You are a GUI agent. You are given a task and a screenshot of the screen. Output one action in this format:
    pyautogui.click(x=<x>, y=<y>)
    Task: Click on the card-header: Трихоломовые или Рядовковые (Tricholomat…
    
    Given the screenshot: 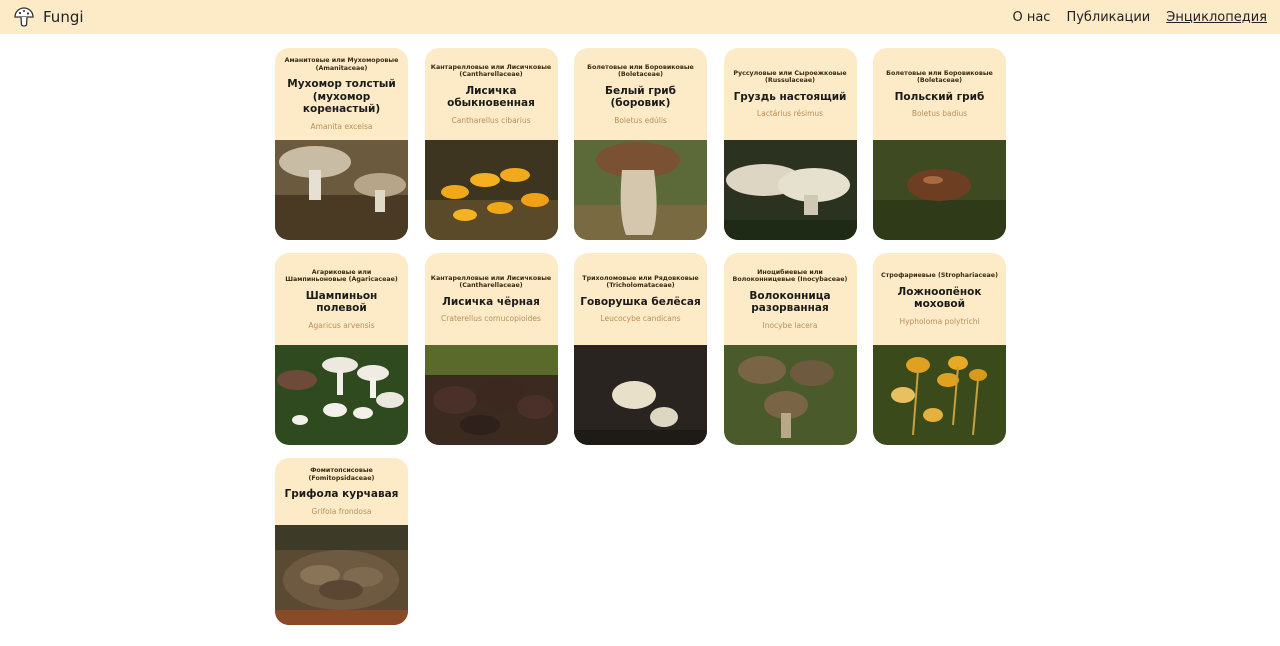 What is the action you would take?
    pyautogui.click(x=640, y=299)
    